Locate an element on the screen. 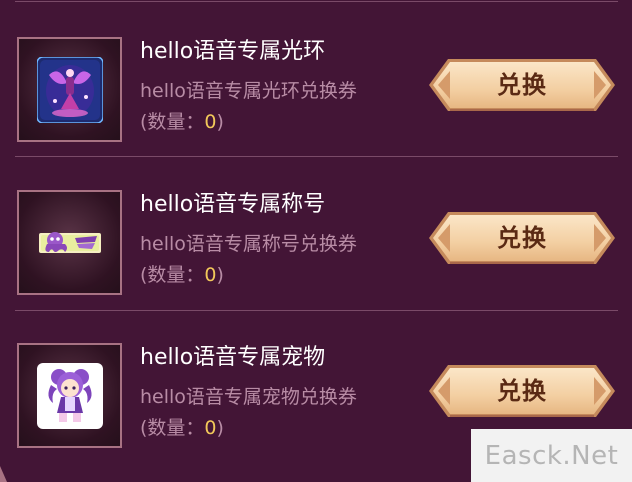  item-description: hello语音专属称号兑换券 is located at coordinates (248, 244).